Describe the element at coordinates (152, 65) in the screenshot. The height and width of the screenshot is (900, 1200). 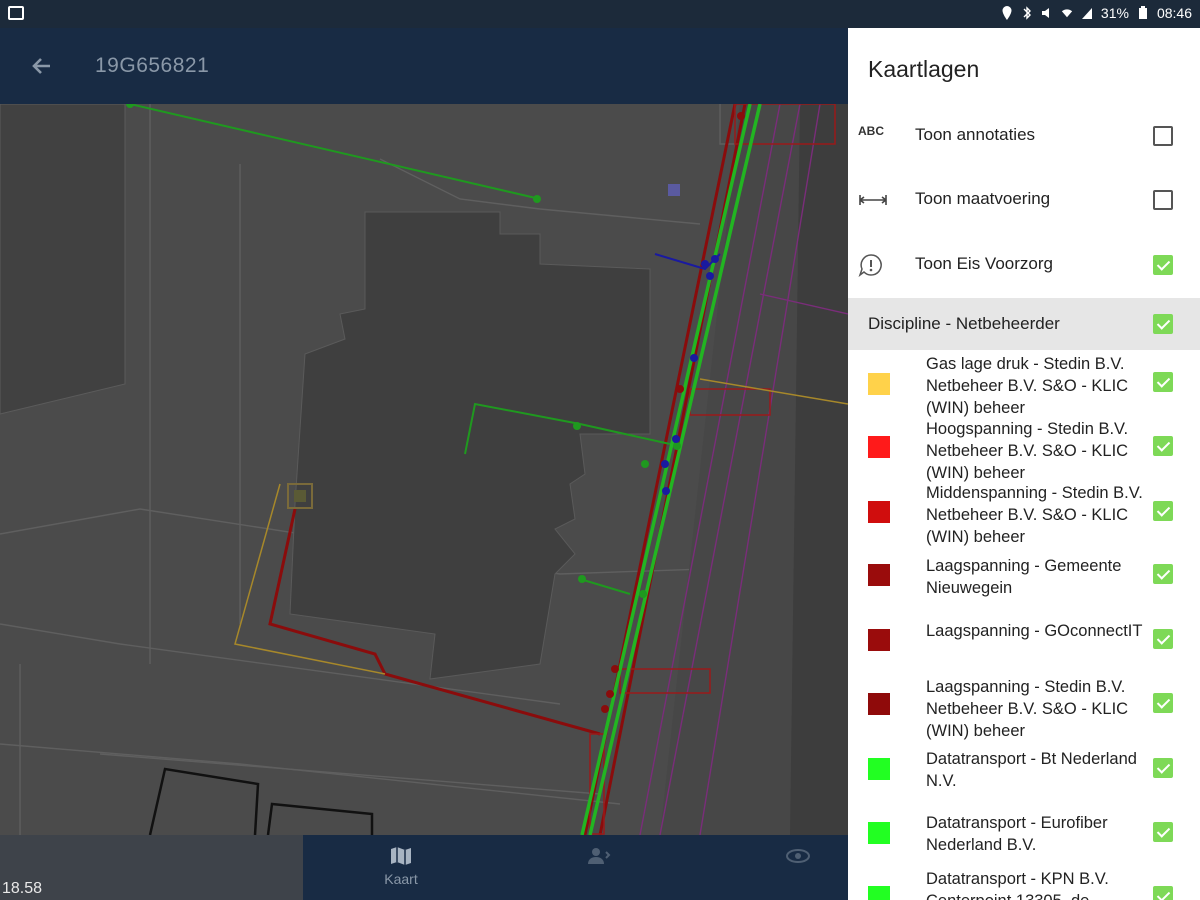
I see `page-title: 19G656821` at that location.